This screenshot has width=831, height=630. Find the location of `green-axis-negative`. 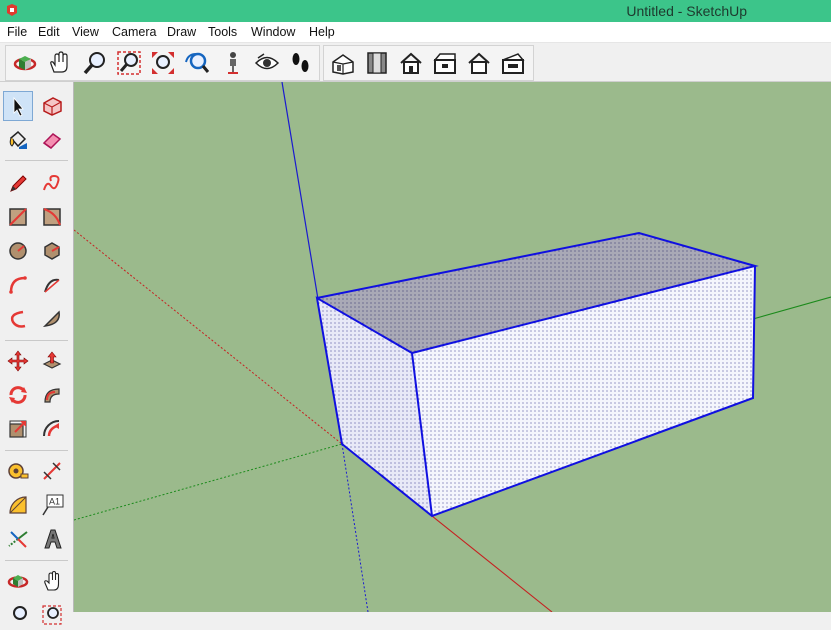

green-axis-negative is located at coordinates (208, 482).